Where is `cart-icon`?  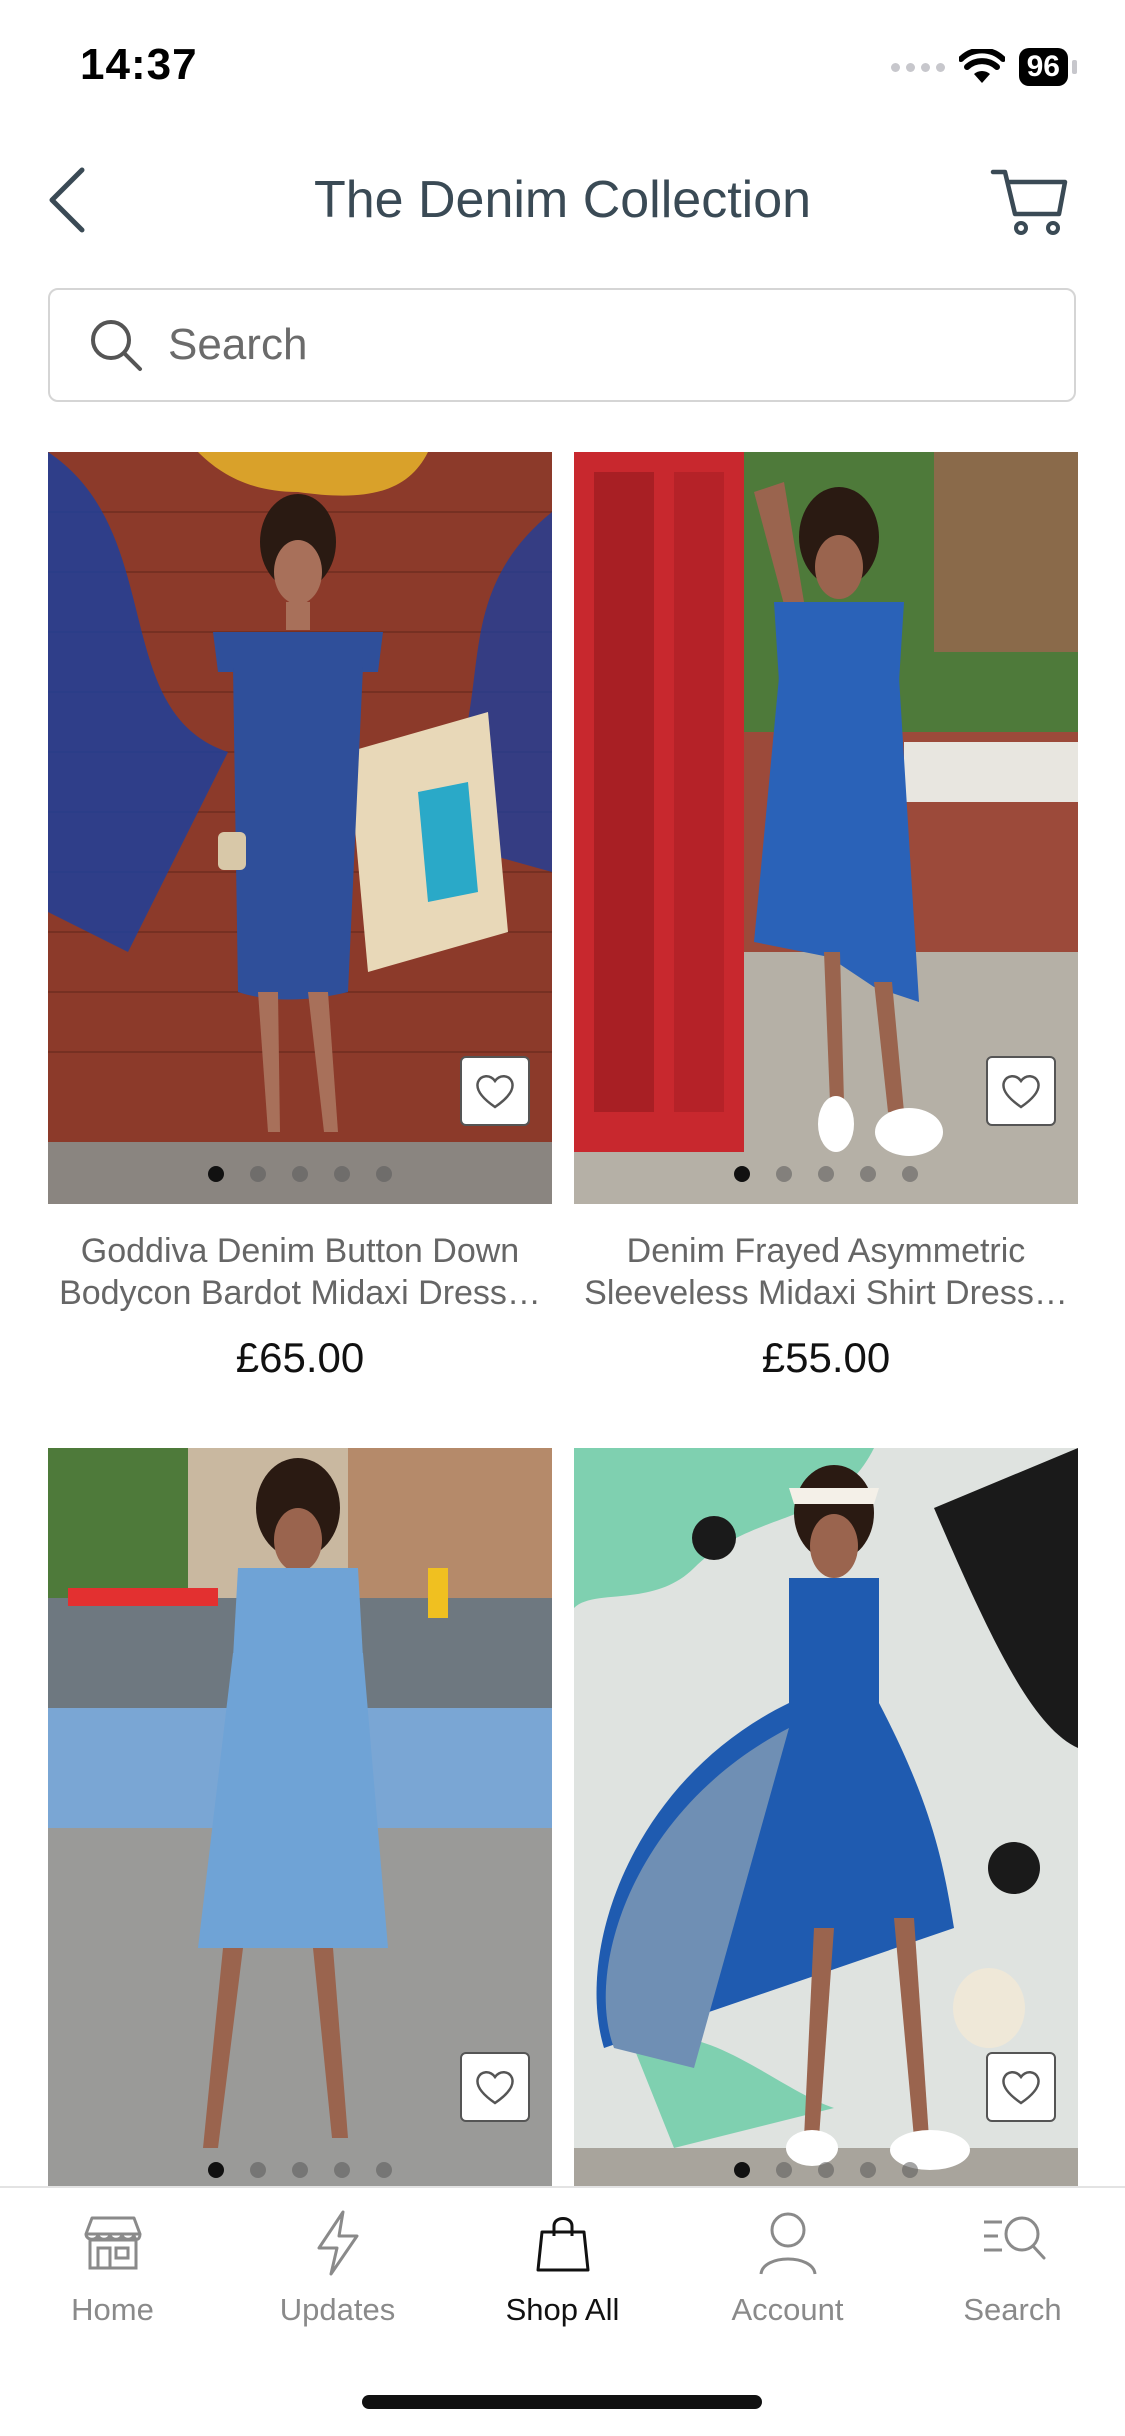 cart-icon is located at coordinates (1029, 202).